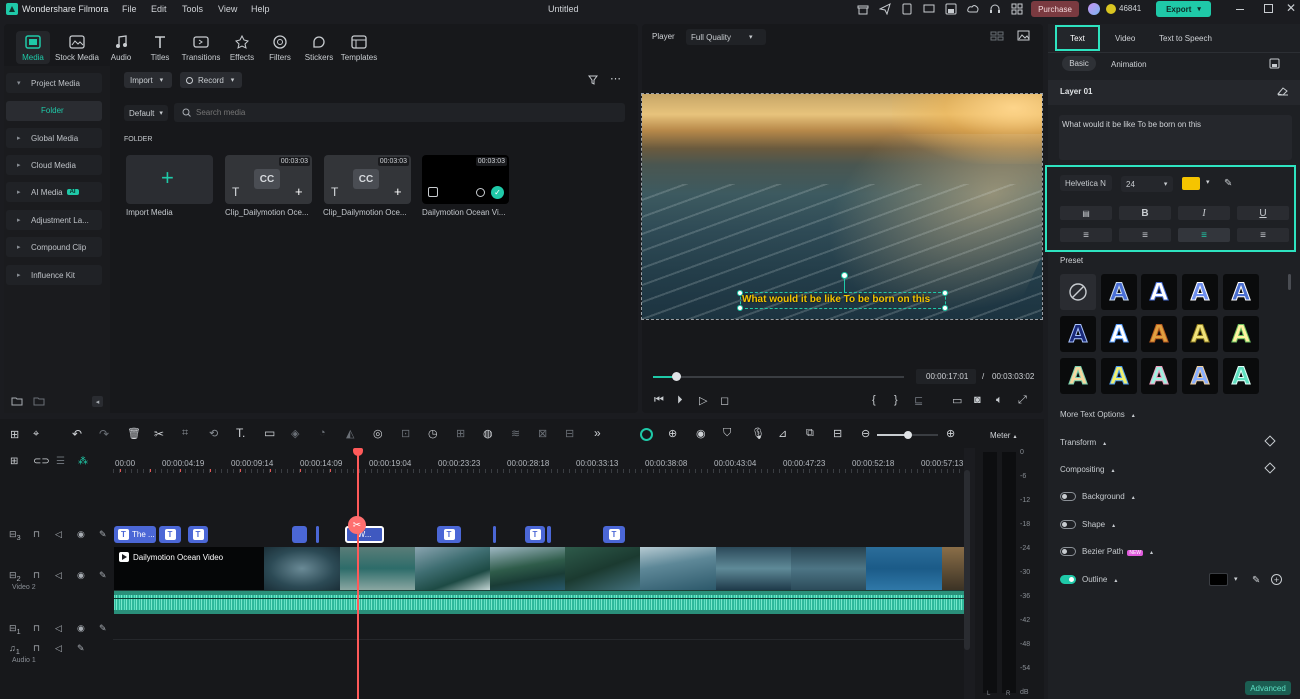 This screenshot has width=1300, height=699. I want to click on media-item-clip-2: CC T + 00:03:03, so click(367, 179).